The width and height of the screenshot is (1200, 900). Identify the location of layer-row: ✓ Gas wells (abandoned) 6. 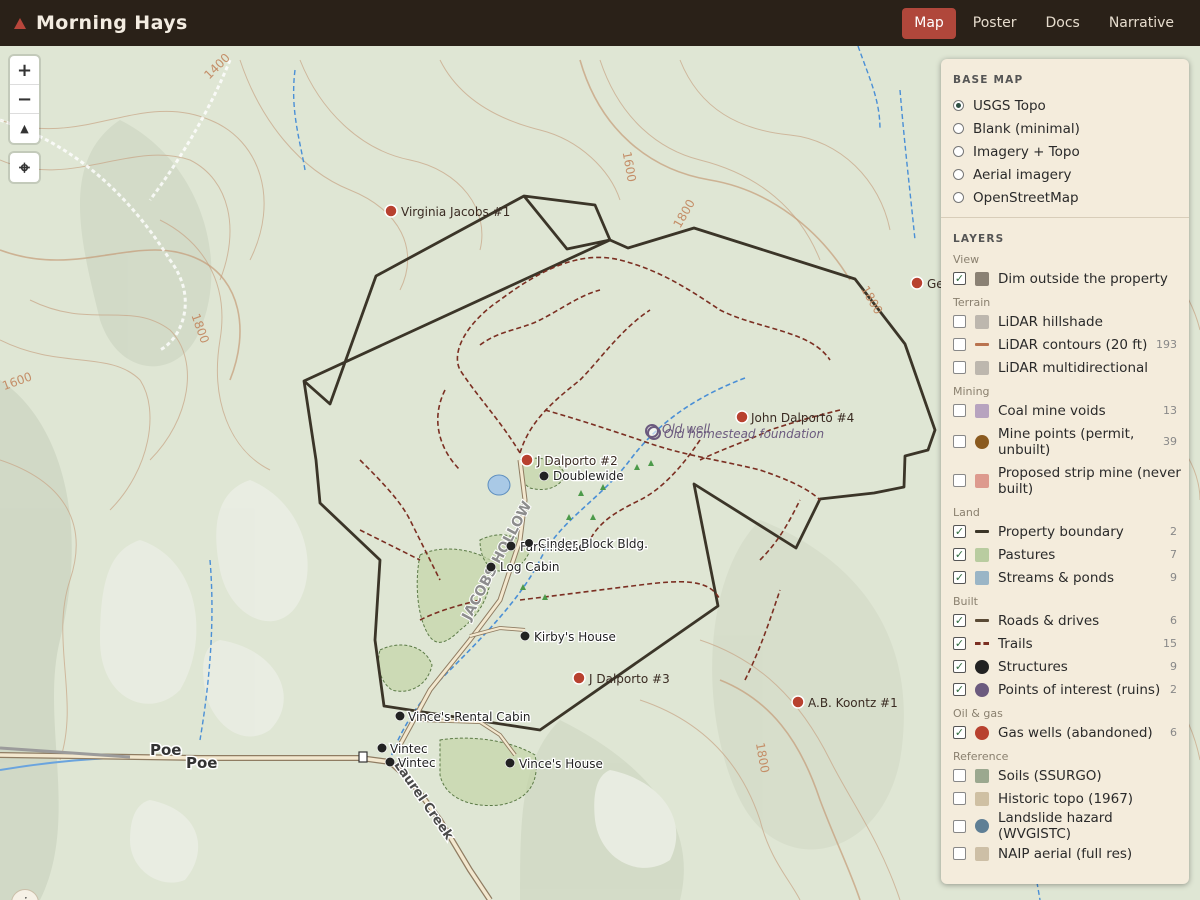
(1065, 732).